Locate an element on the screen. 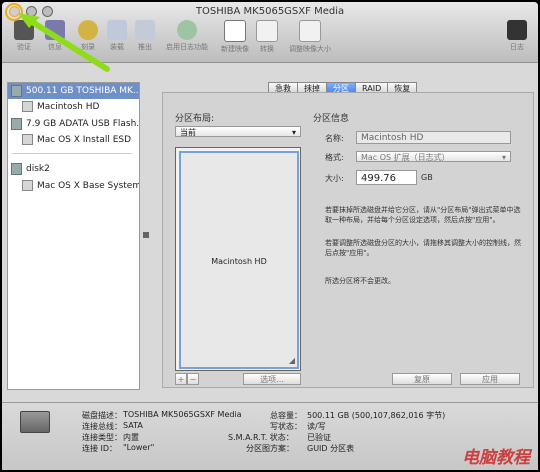  tutorial-arrow-overlay is located at coordinates (57, 37).